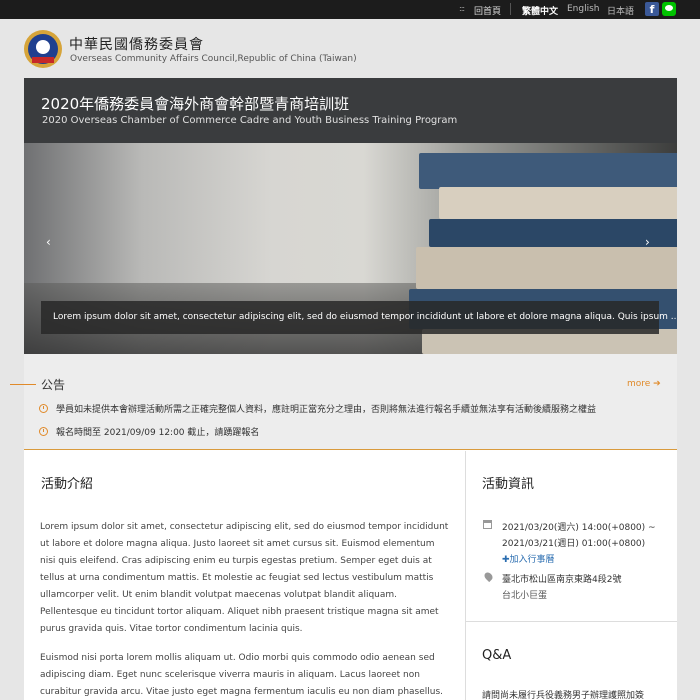  I want to click on qa-title: Q&A, so click(497, 655).